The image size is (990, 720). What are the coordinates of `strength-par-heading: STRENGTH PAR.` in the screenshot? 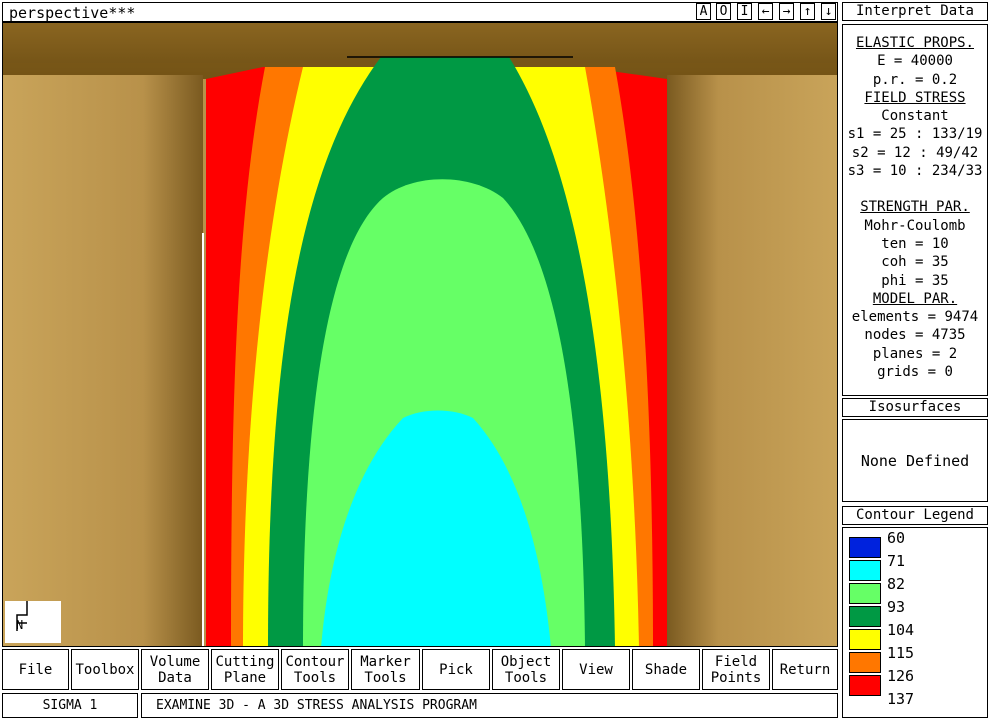 It's located at (915, 207).